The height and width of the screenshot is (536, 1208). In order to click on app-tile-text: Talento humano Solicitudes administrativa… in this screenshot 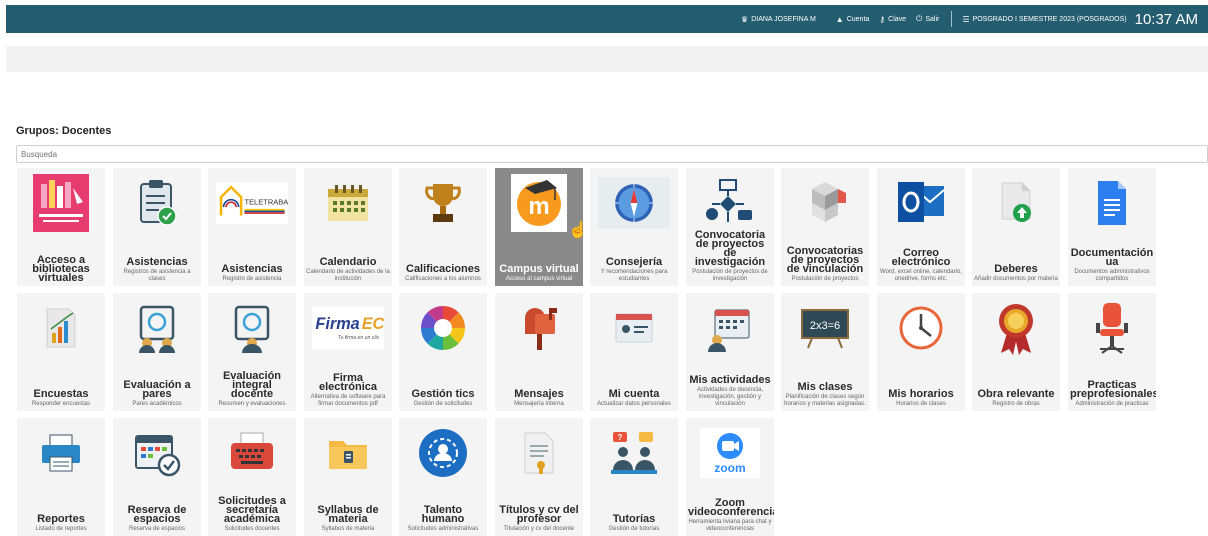, I will do `click(443, 519)`.